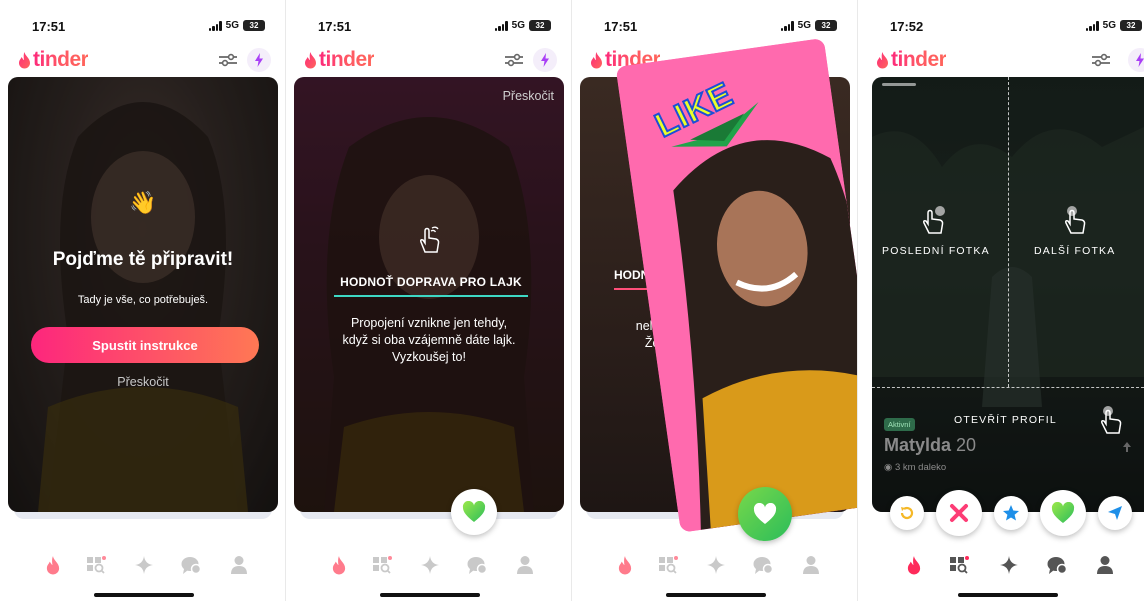  Describe the element at coordinates (1075, 251) in the screenshot. I see `next-photo-label: DALŠÍ FOTKA` at that location.